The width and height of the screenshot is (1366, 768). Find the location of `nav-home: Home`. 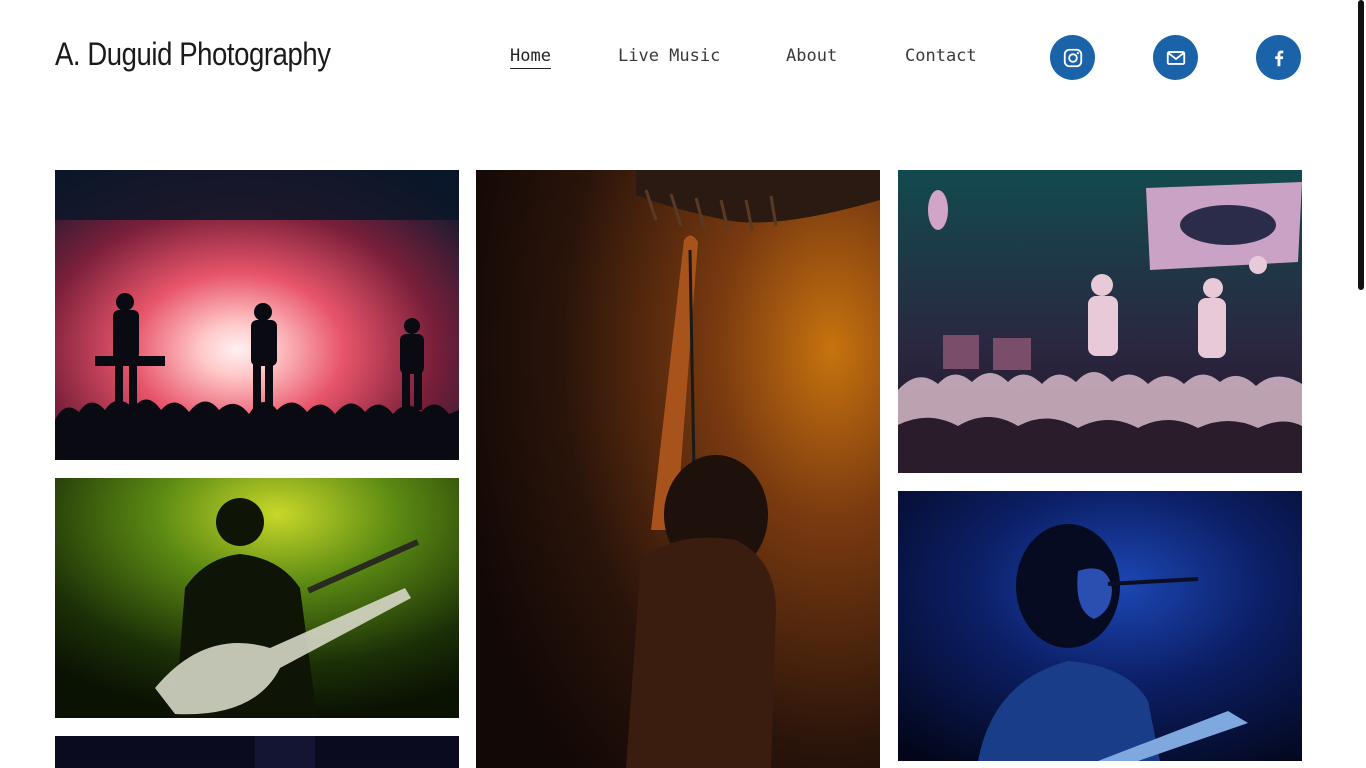

nav-home: Home is located at coordinates (530, 57).